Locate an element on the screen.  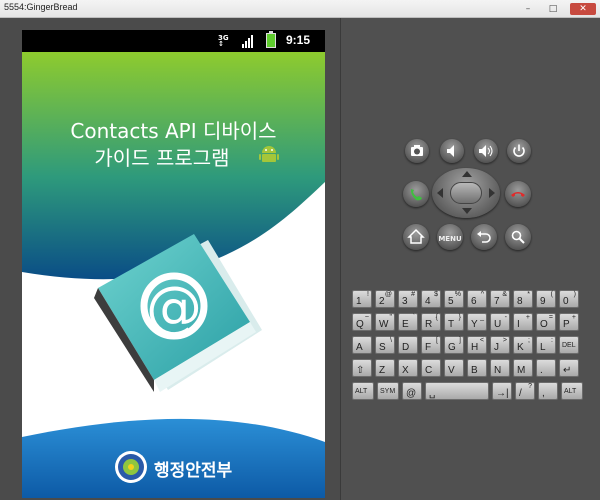
key-sym4-2: @ is located at coordinates (412, 391).